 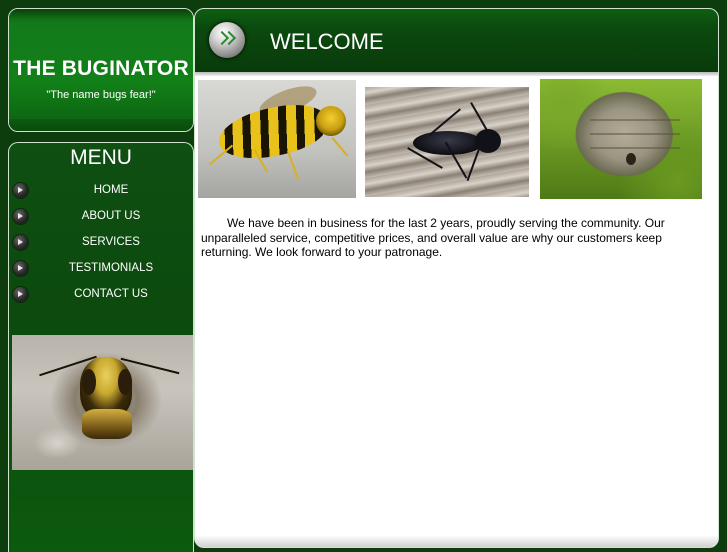 I want to click on menu-item-testimonials: TESTIMONIALS, so click(x=101, y=270).